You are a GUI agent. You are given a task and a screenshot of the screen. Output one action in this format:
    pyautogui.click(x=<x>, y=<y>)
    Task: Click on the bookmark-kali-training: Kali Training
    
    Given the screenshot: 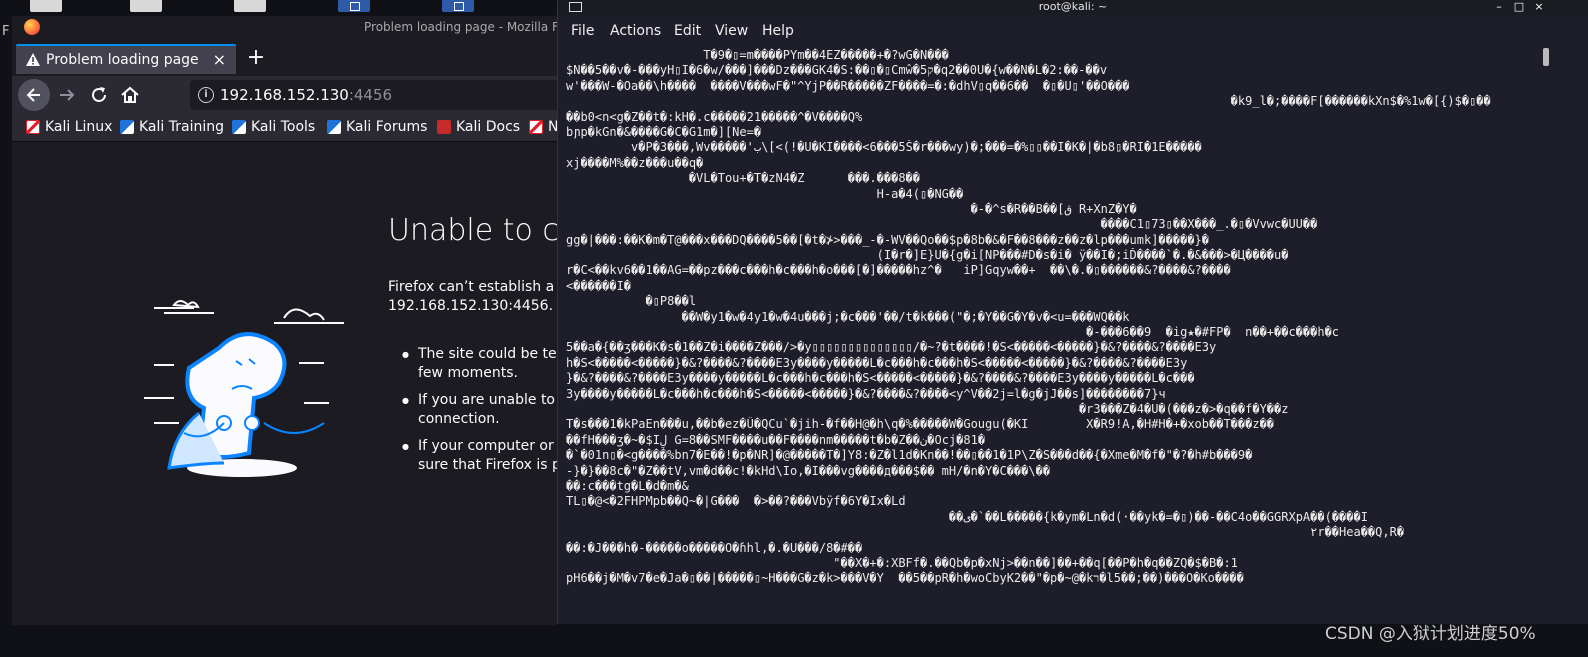 What is the action you would take?
    pyautogui.click(x=172, y=127)
    